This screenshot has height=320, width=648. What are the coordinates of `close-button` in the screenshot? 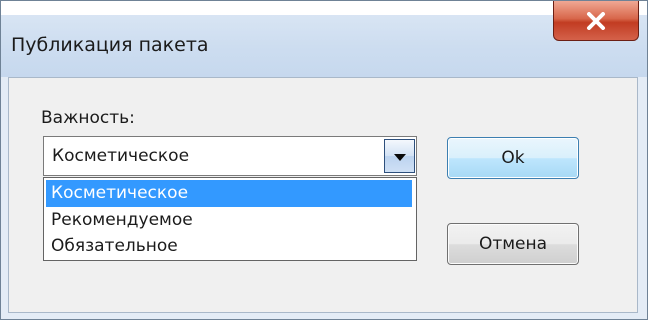 It's located at (596, 21).